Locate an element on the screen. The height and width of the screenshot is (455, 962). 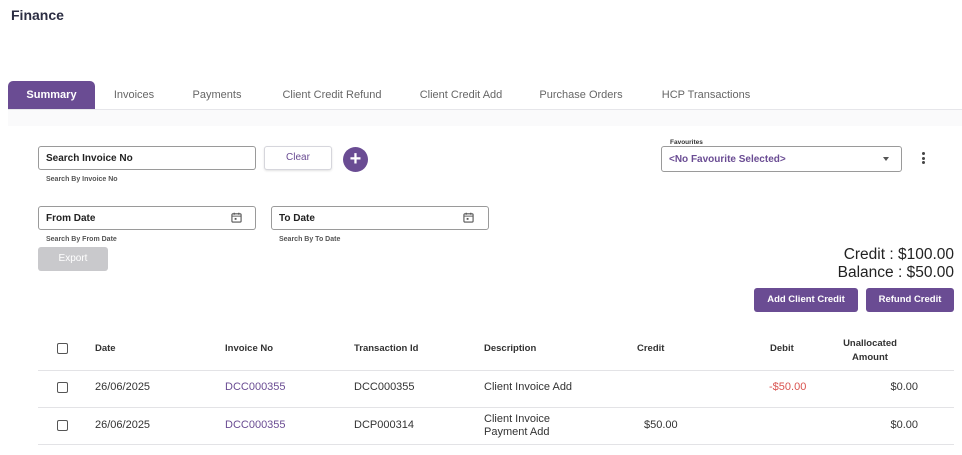
from-date-field is located at coordinates (147, 218).